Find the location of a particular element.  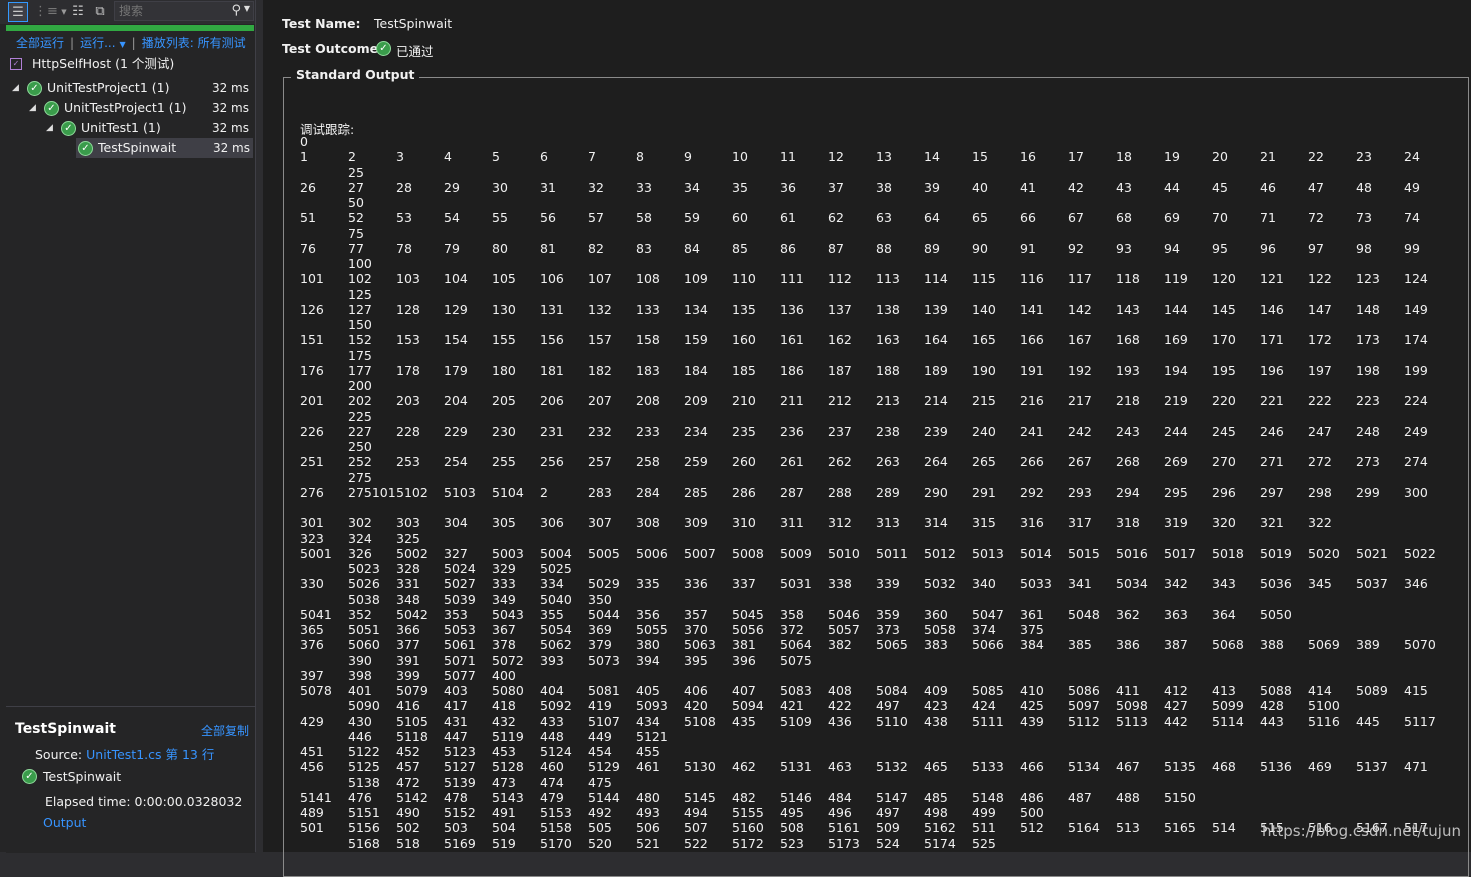

output-value: 5132 is located at coordinates (892, 767).